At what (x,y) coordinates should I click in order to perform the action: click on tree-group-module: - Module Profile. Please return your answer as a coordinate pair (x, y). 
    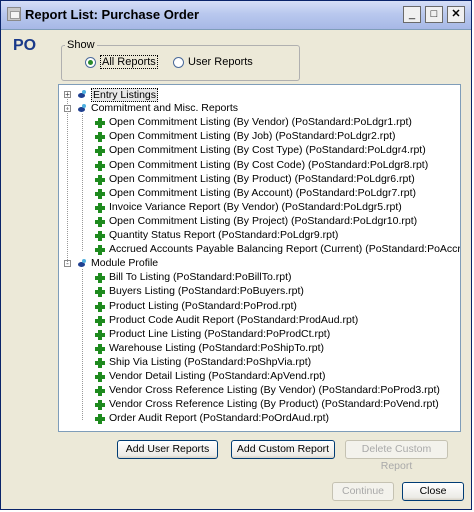
    Looking at the image, I should click on (259, 264).